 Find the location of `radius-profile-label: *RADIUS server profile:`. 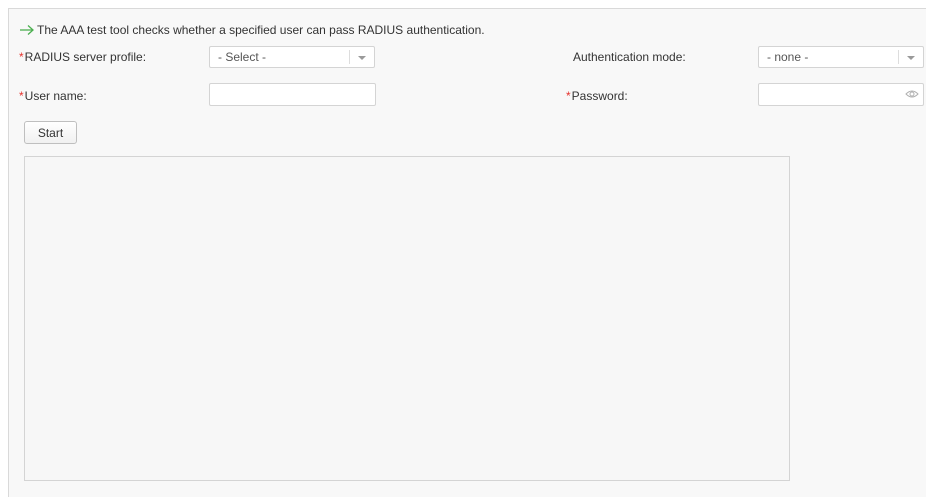

radius-profile-label: *RADIUS server profile: is located at coordinates (82, 57).